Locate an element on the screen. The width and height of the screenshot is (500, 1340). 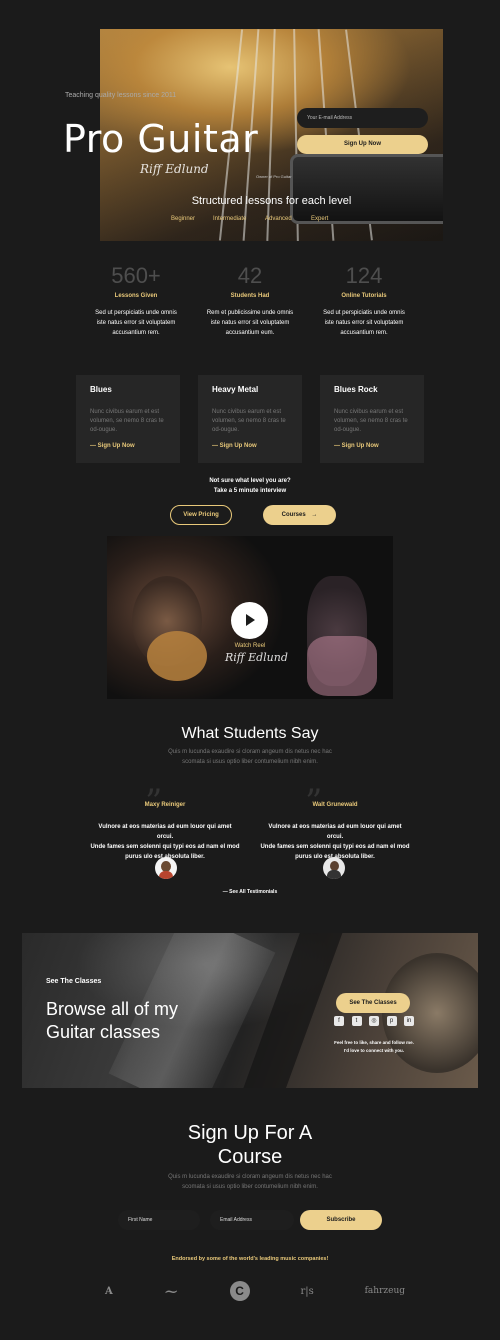
genre-title: Blues is located at coordinates (101, 389).